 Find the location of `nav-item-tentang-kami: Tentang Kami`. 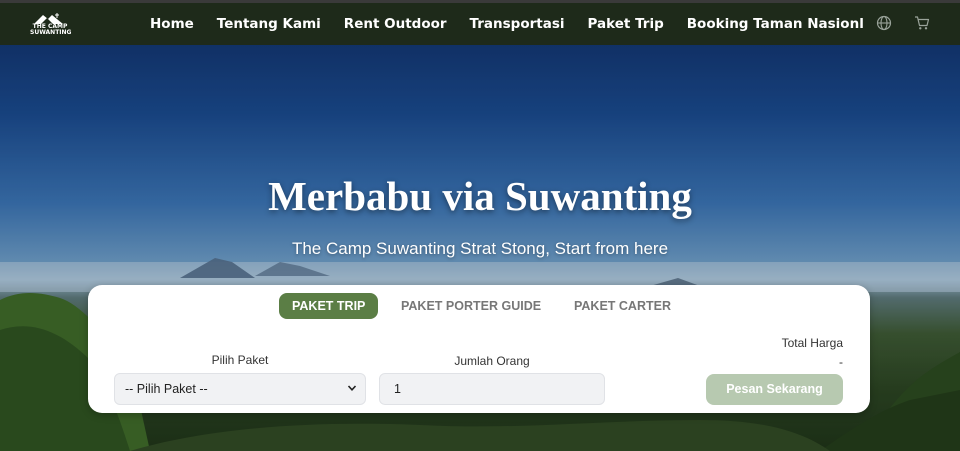

nav-item-tentang-kami: Tentang Kami is located at coordinates (269, 24).